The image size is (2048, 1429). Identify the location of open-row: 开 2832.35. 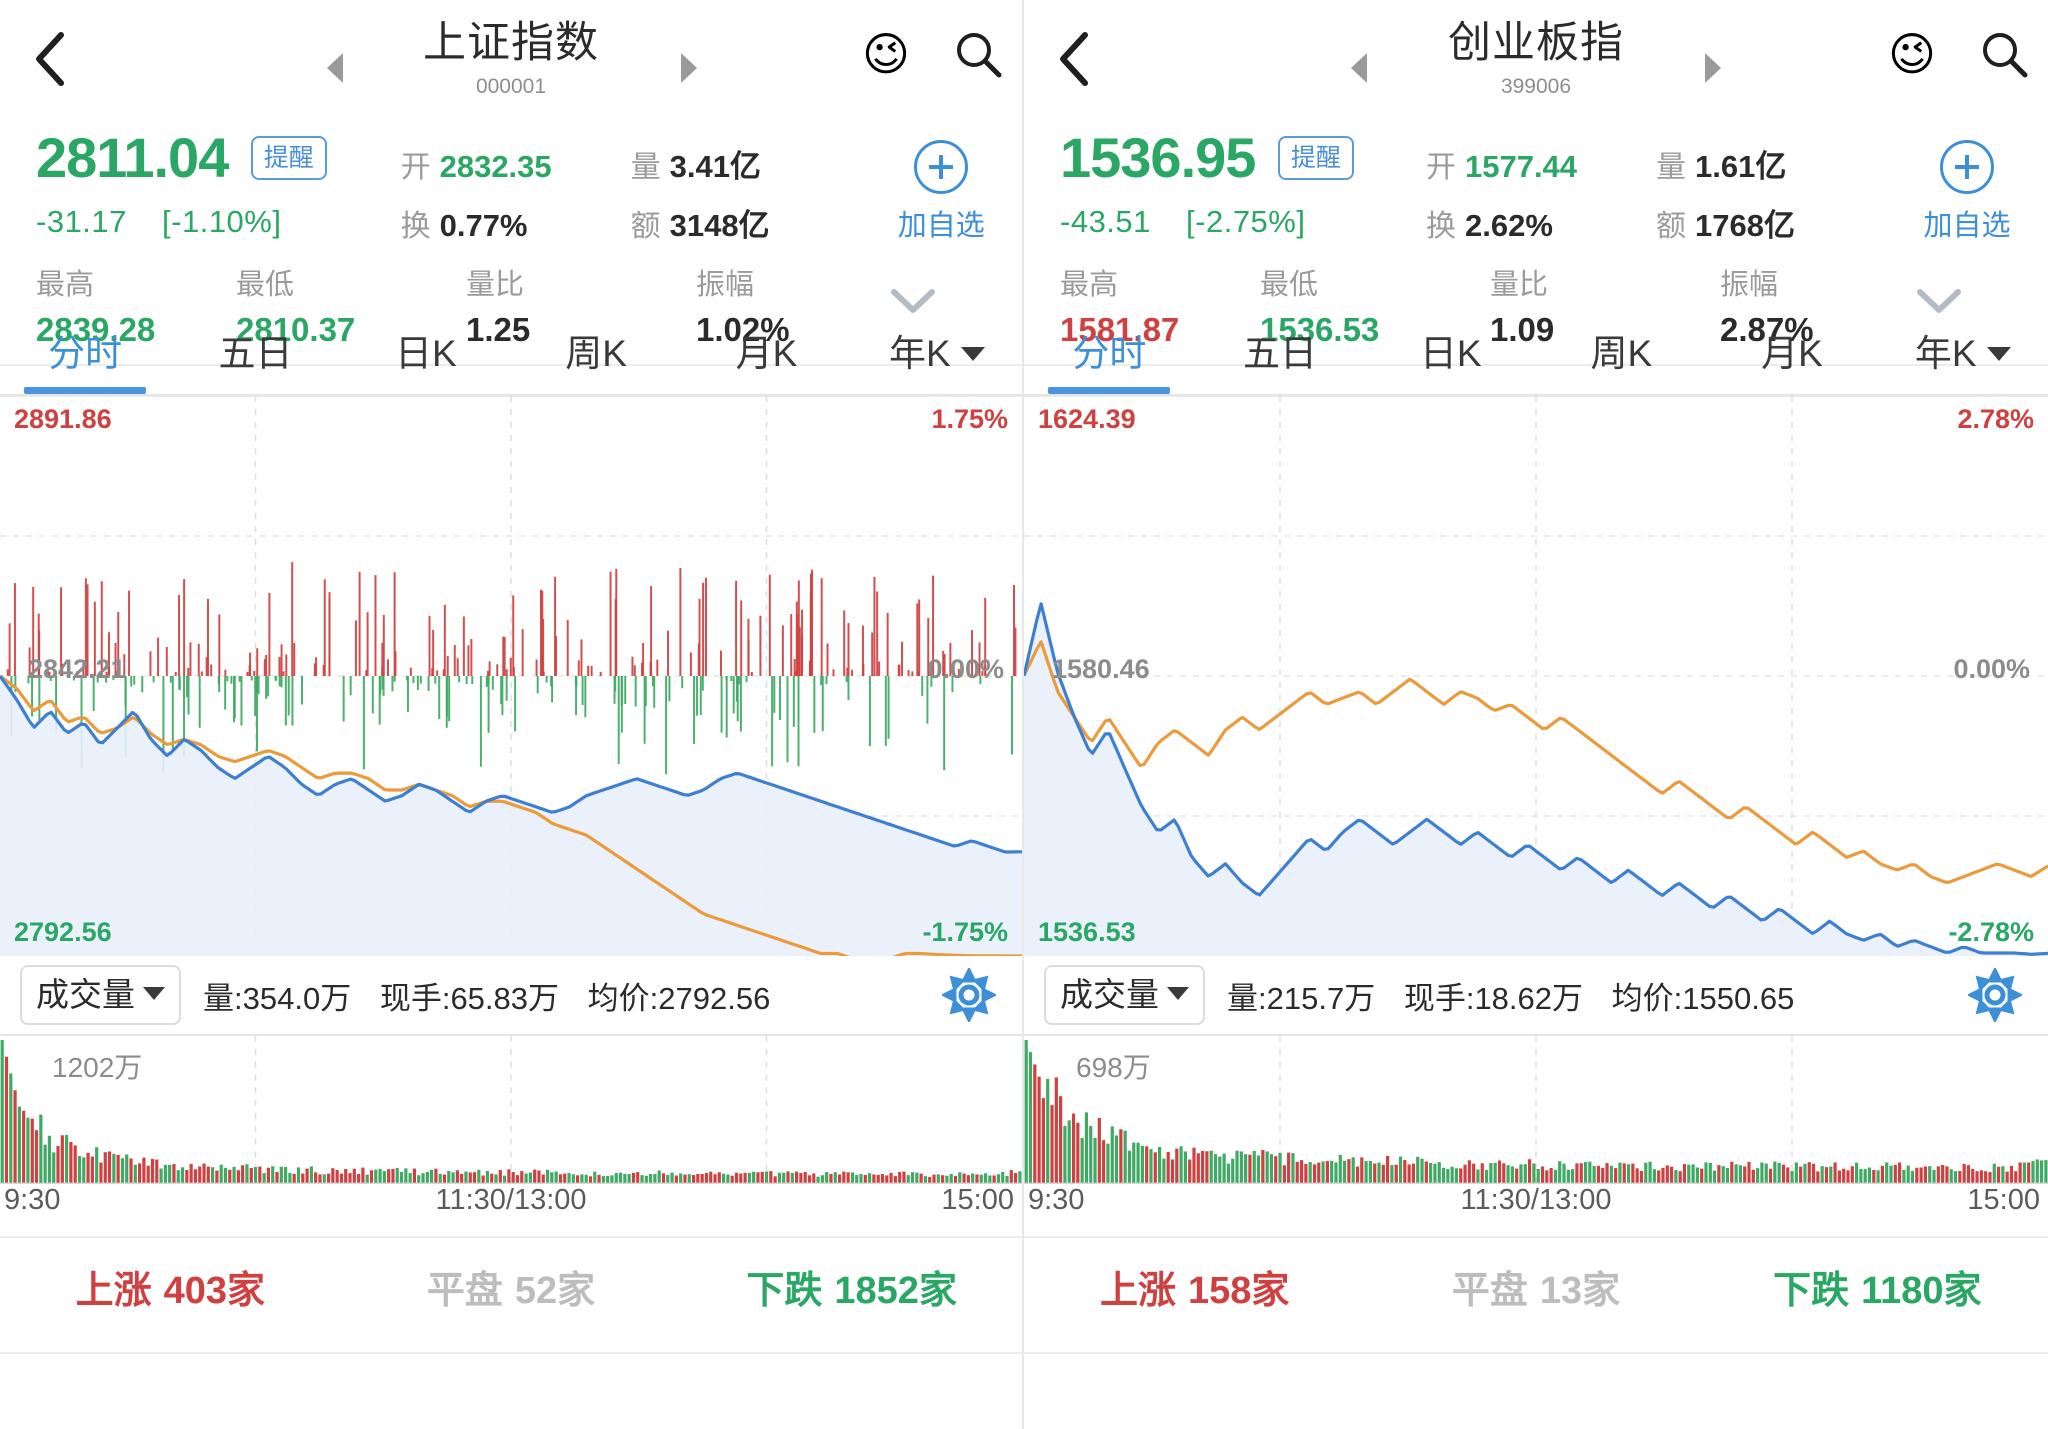
(516, 167).